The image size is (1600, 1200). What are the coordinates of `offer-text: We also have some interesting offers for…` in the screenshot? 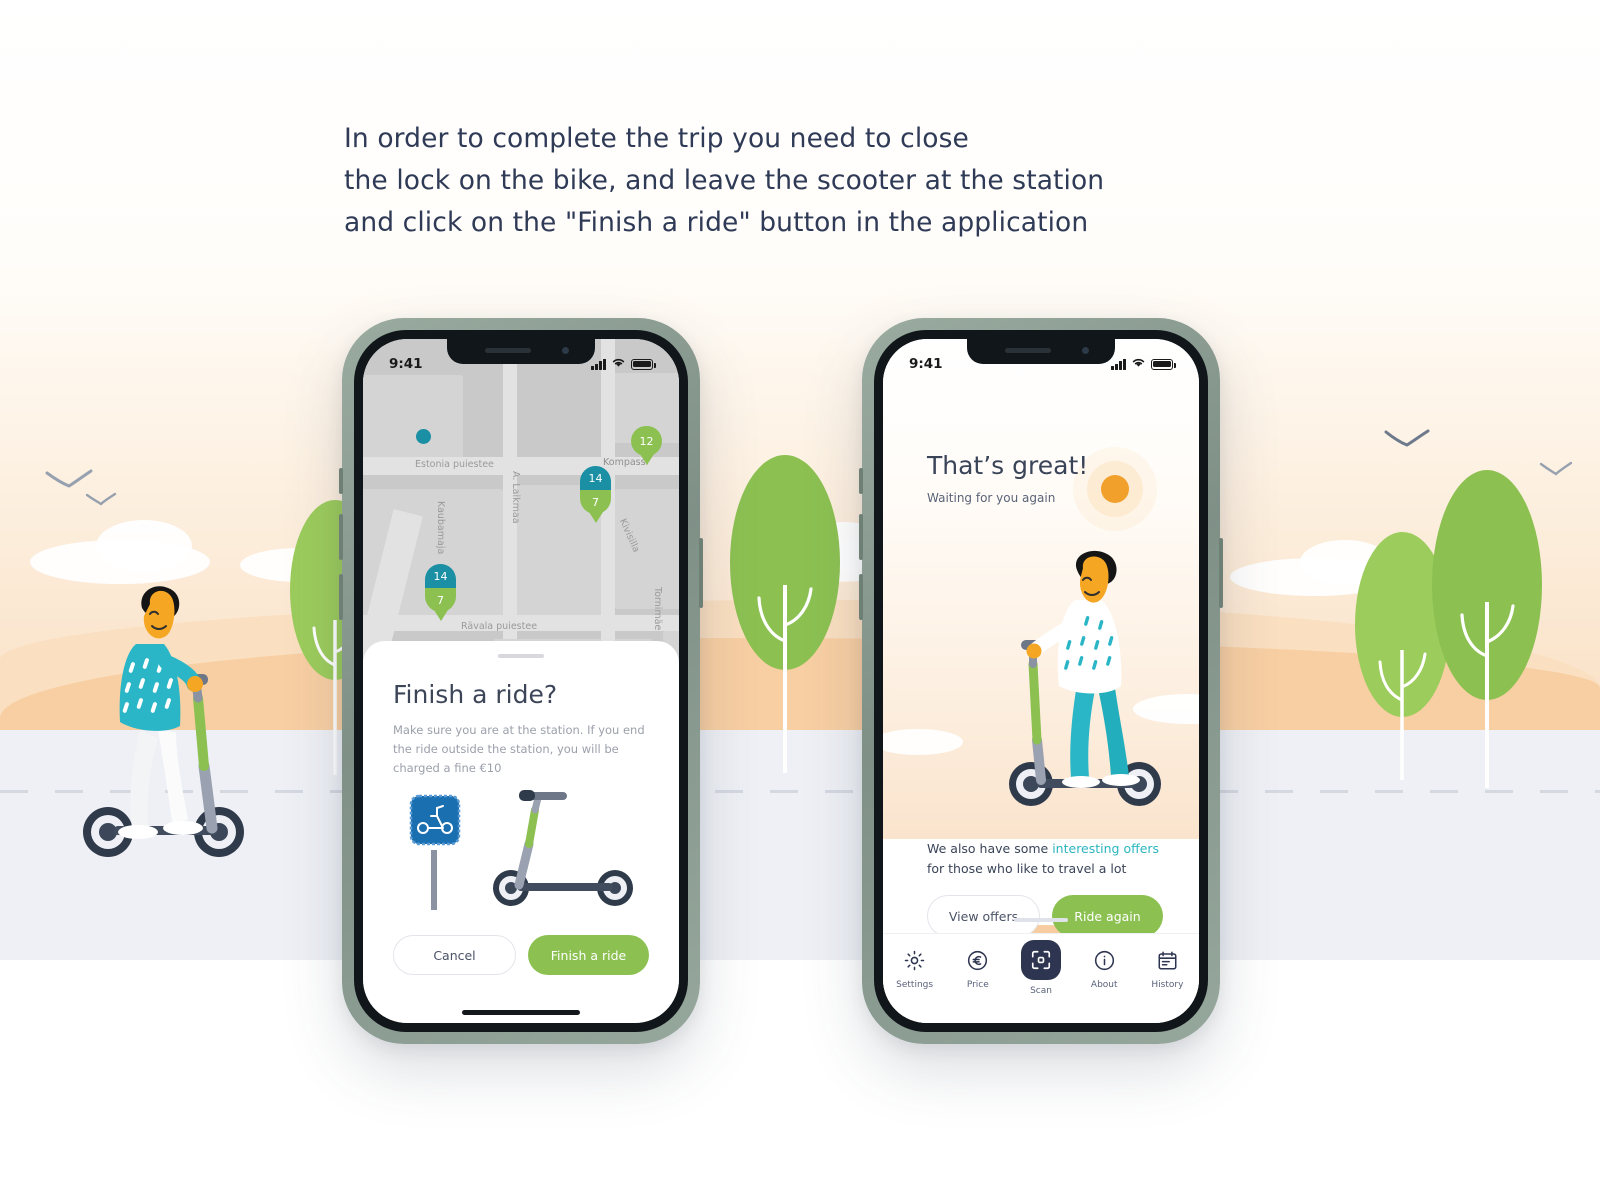 It's located at (1045, 859).